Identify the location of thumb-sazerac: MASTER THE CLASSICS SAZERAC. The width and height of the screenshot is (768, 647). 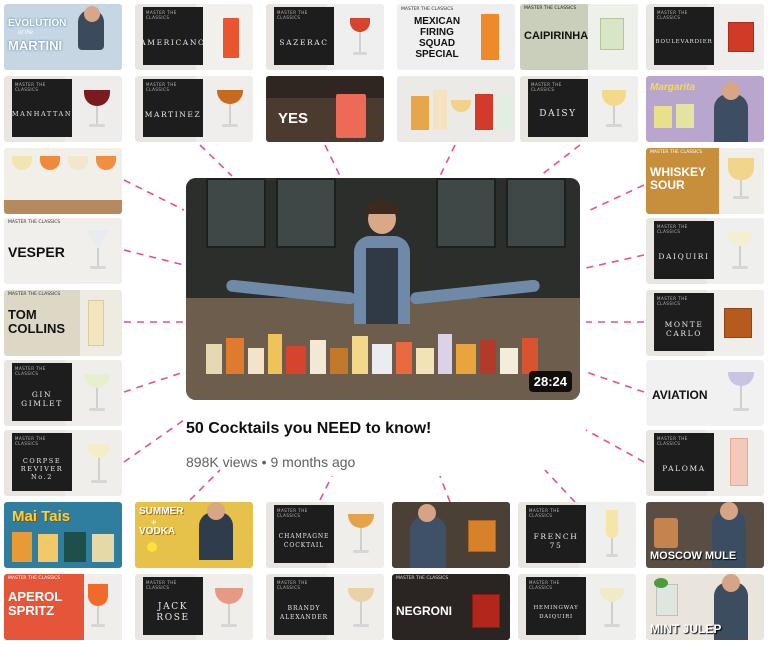
(325, 37).